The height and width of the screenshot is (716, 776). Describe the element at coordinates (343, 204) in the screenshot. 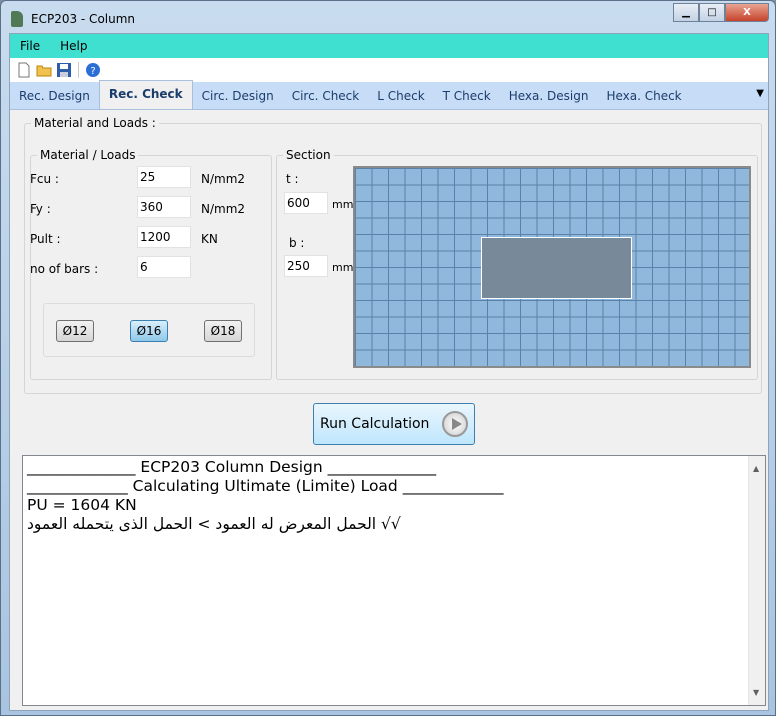

I see `t-unit: mm` at that location.